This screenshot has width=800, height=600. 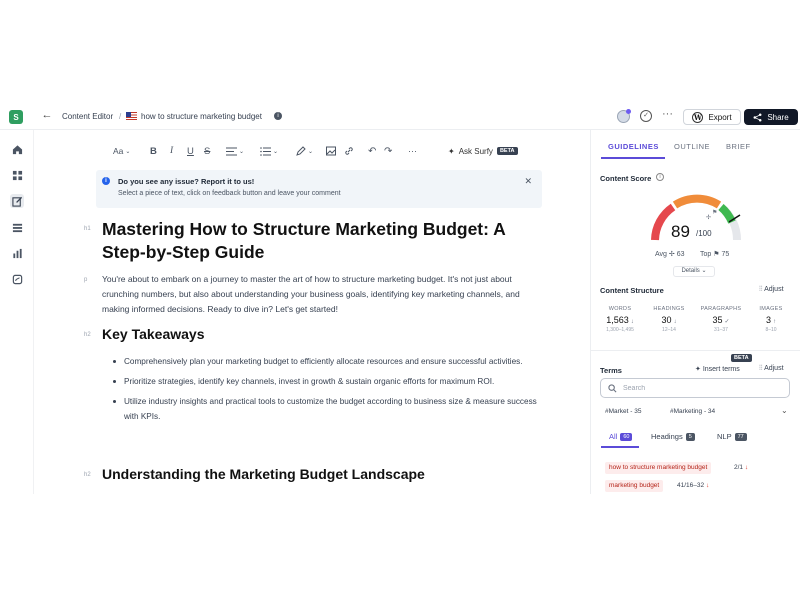 What do you see at coordinates (633, 146) in the screenshot?
I see `tab-guidelines: GUIDELINES` at bounding box center [633, 146].